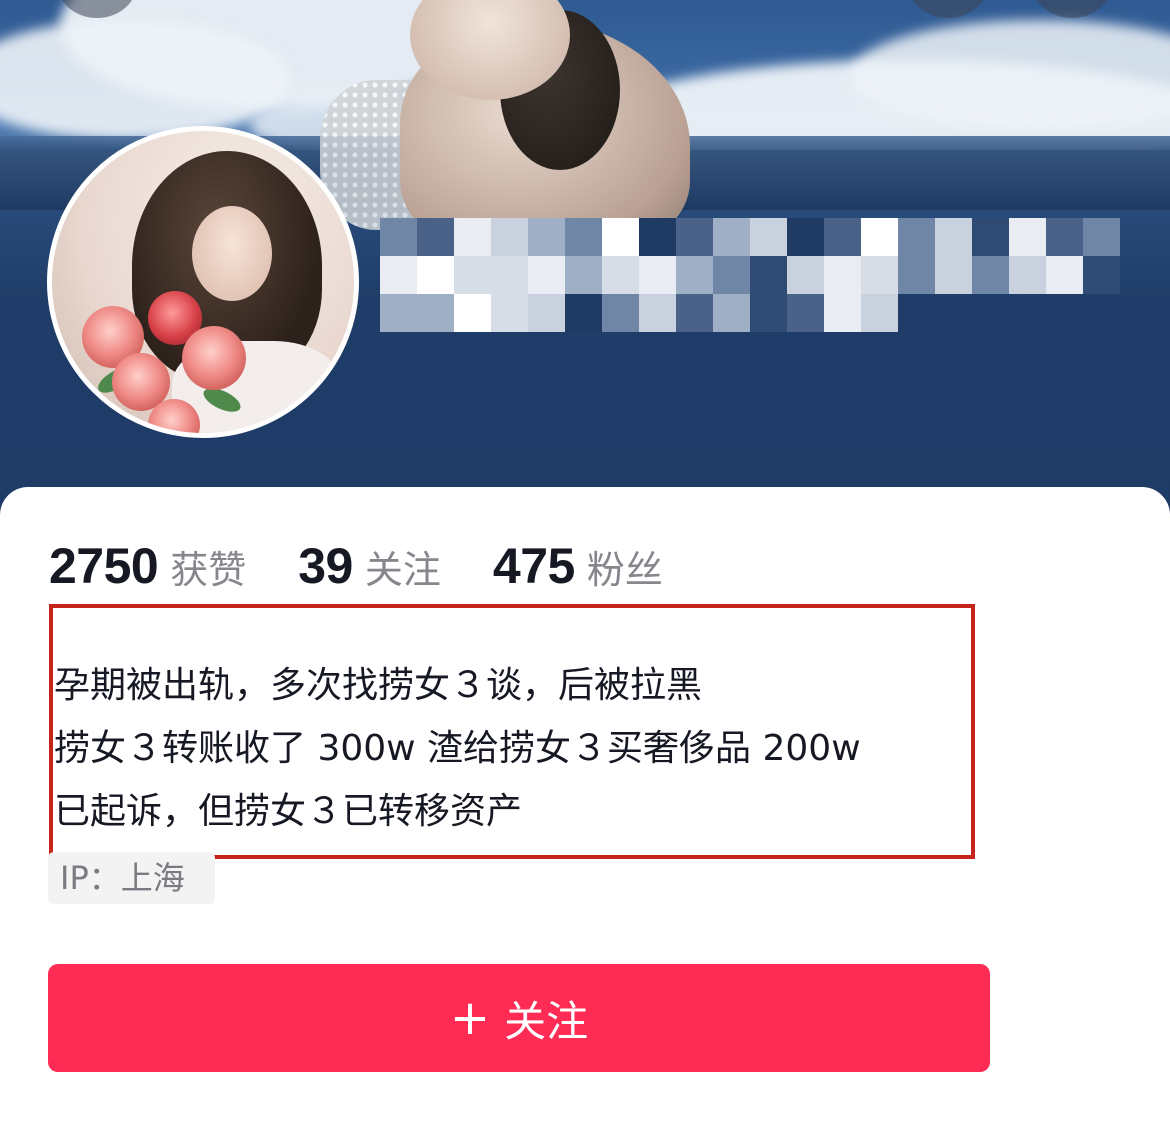 Image resolution: width=1170 pixels, height=1145 pixels. What do you see at coordinates (208, 570) in the screenshot?
I see `stat-label: 获赞` at bounding box center [208, 570].